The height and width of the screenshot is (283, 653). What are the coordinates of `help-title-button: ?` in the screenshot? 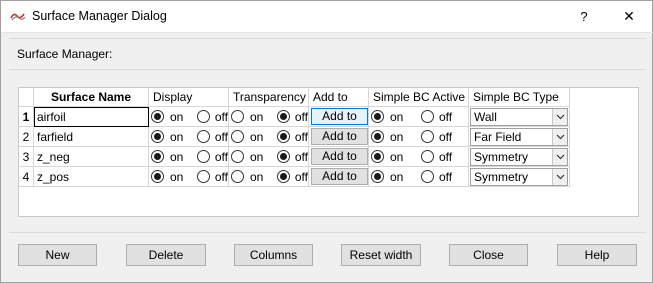 It's located at (584, 16).